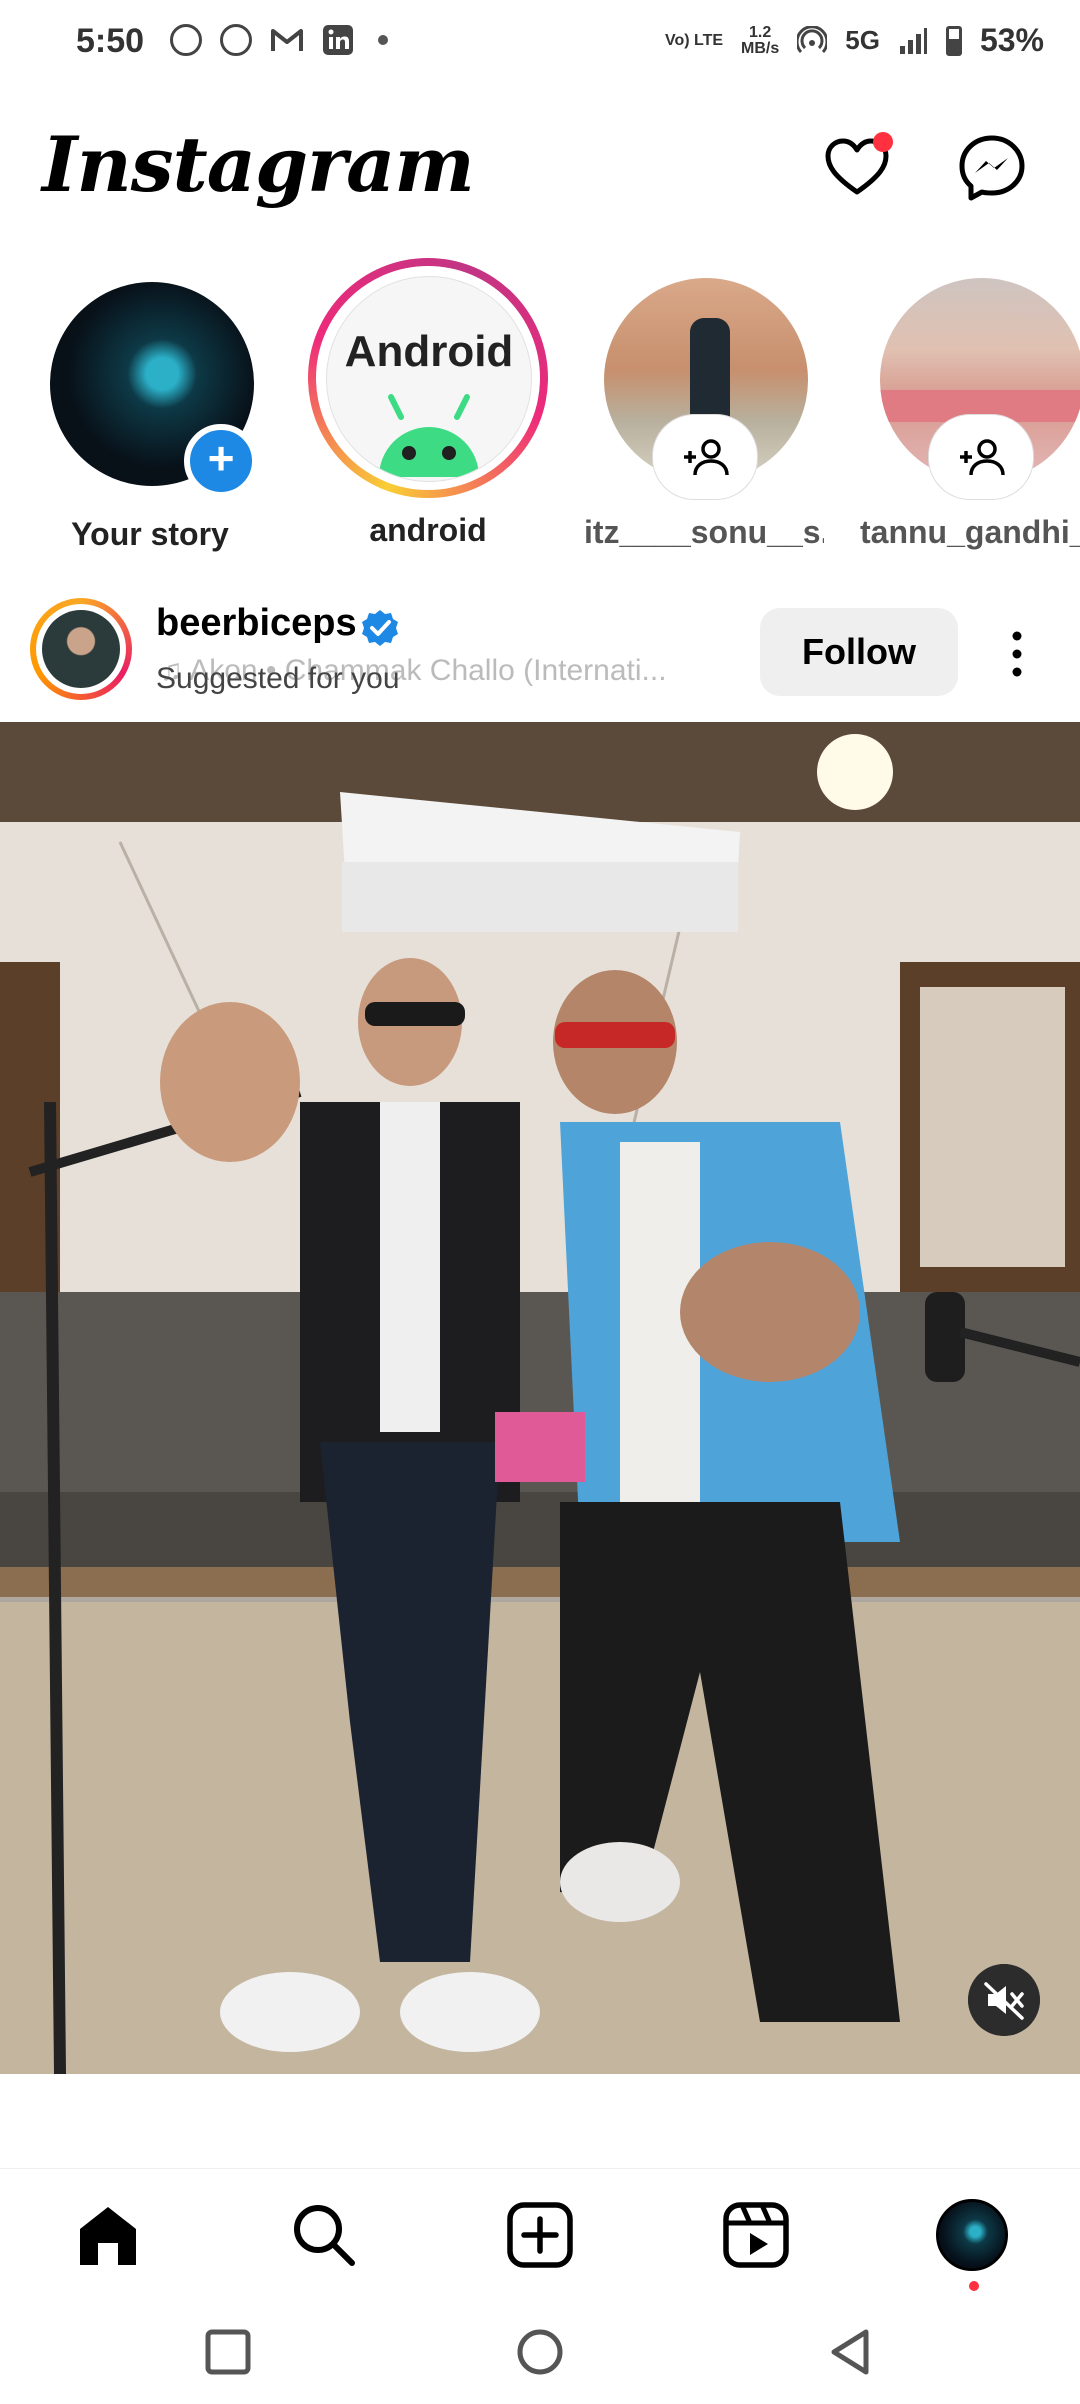 The height and width of the screenshot is (2404, 1080). What do you see at coordinates (324, 2235) in the screenshot?
I see `search-icon` at bounding box center [324, 2235].